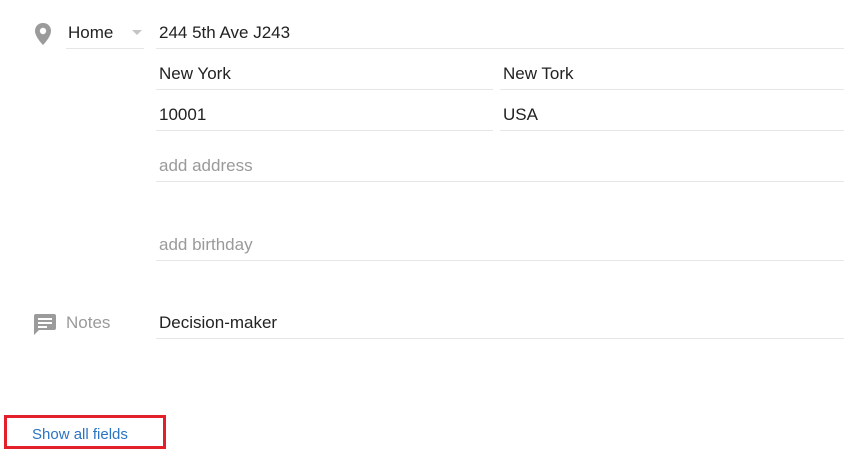 This screenshot has height=452, width=850. Describe the element at coordinates (218, 322) in the screenshot. I see `notes-value: Decision-maker` at that location.